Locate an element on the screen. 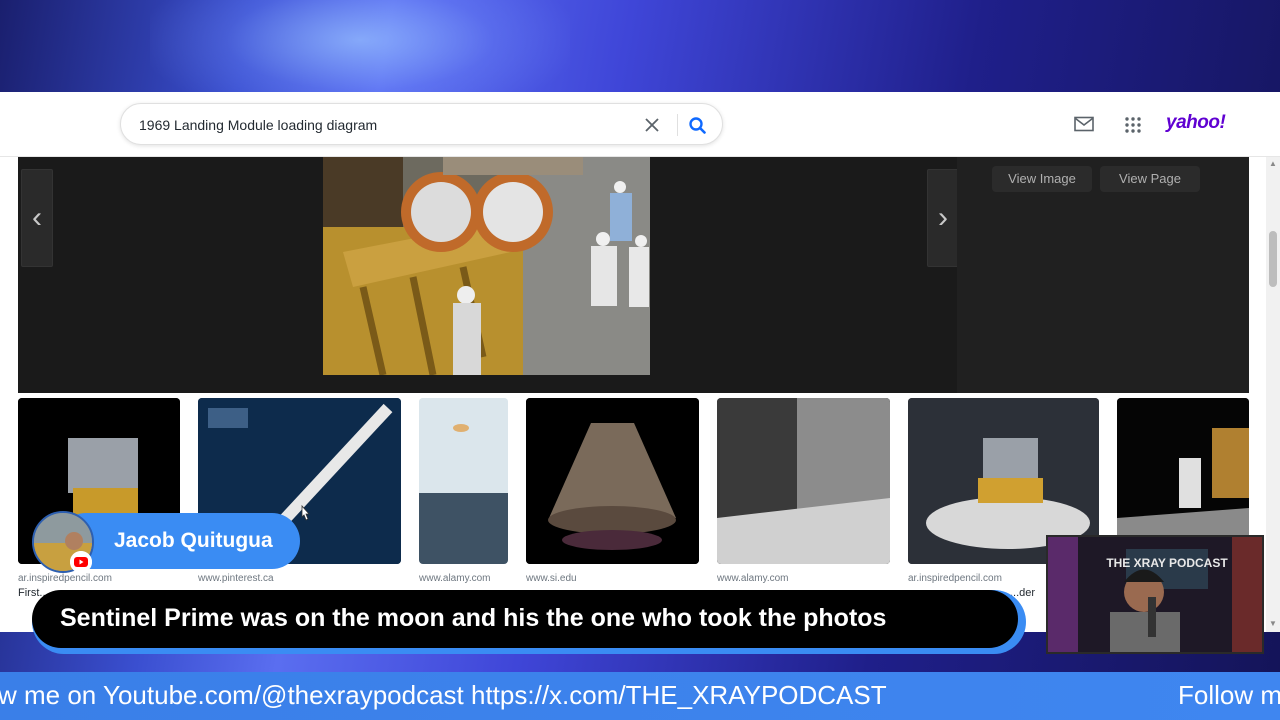 The image size is (1280, 720). mail-icon is located at coordinates (1084, 124).